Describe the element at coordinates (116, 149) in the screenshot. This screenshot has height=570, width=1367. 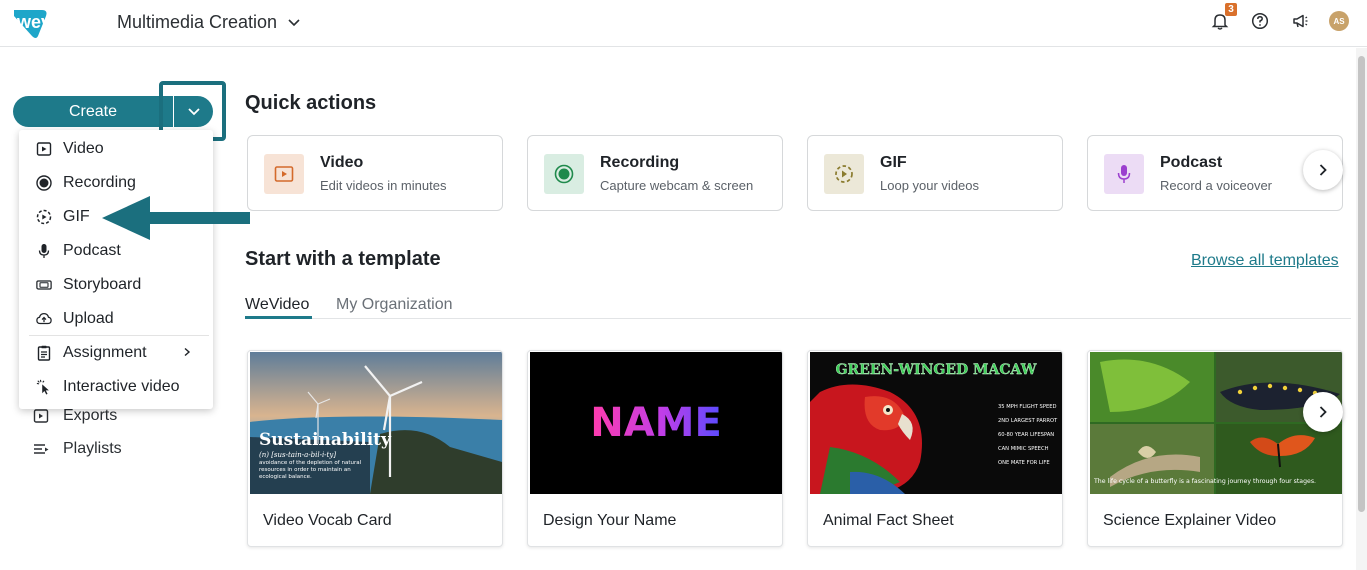
I see `menu-item-video: Video` at that location.